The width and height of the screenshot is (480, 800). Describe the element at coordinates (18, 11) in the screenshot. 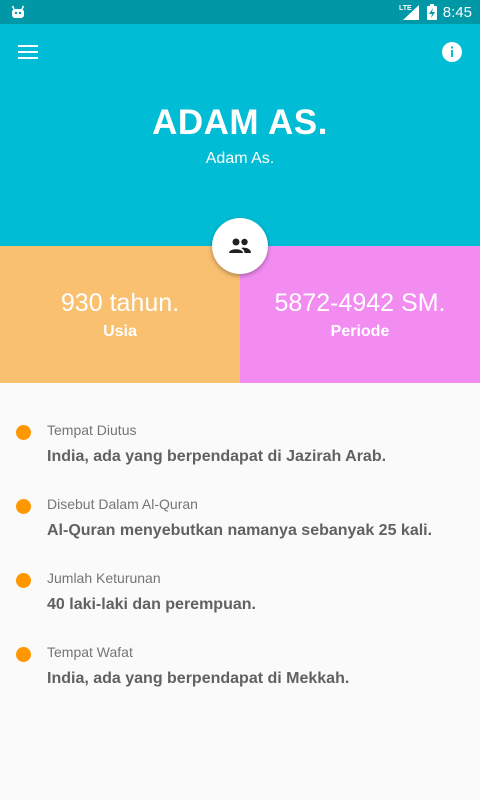

I see `android-robot-icon` at that location.